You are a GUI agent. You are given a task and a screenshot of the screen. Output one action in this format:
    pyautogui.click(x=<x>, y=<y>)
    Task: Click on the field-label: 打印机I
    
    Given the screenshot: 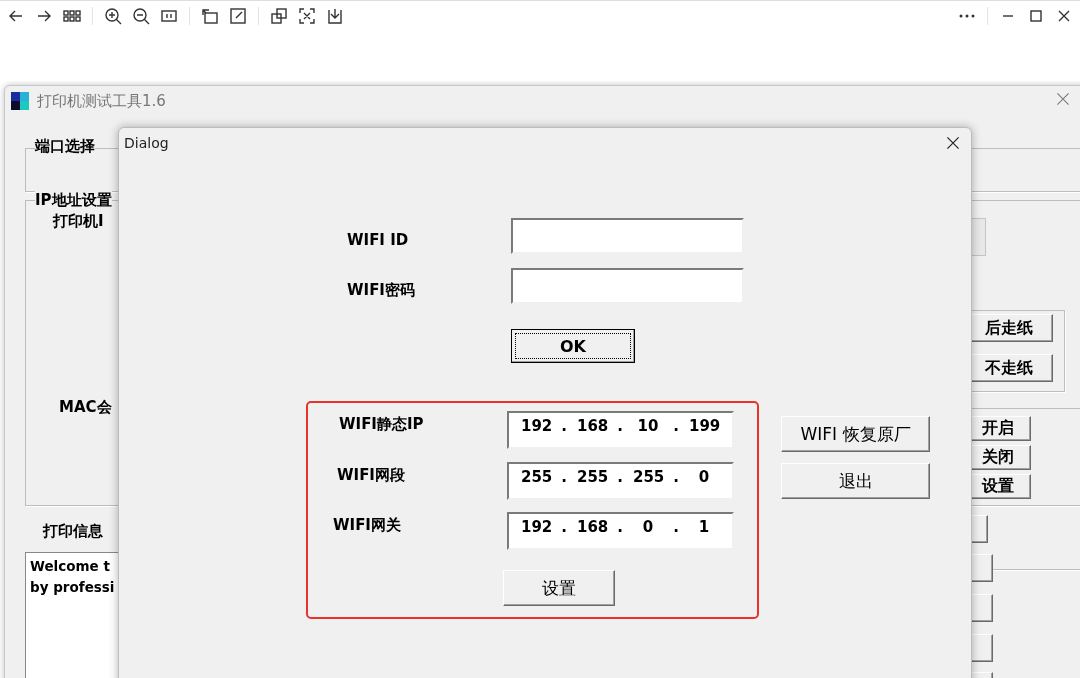 What is the action you would take?
    pyautogui.click(x=78, y=221)
    